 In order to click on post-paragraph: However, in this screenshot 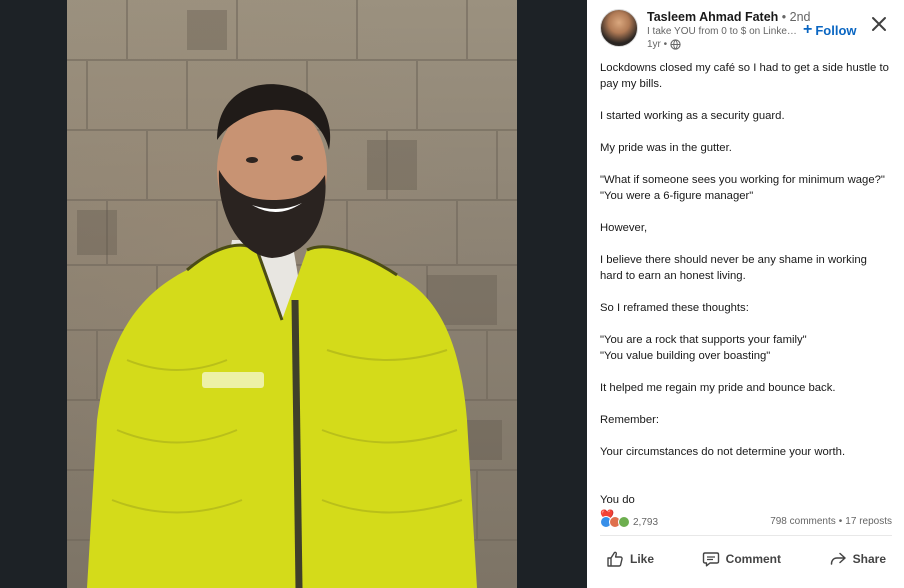, I will do `click(624, 228)`.